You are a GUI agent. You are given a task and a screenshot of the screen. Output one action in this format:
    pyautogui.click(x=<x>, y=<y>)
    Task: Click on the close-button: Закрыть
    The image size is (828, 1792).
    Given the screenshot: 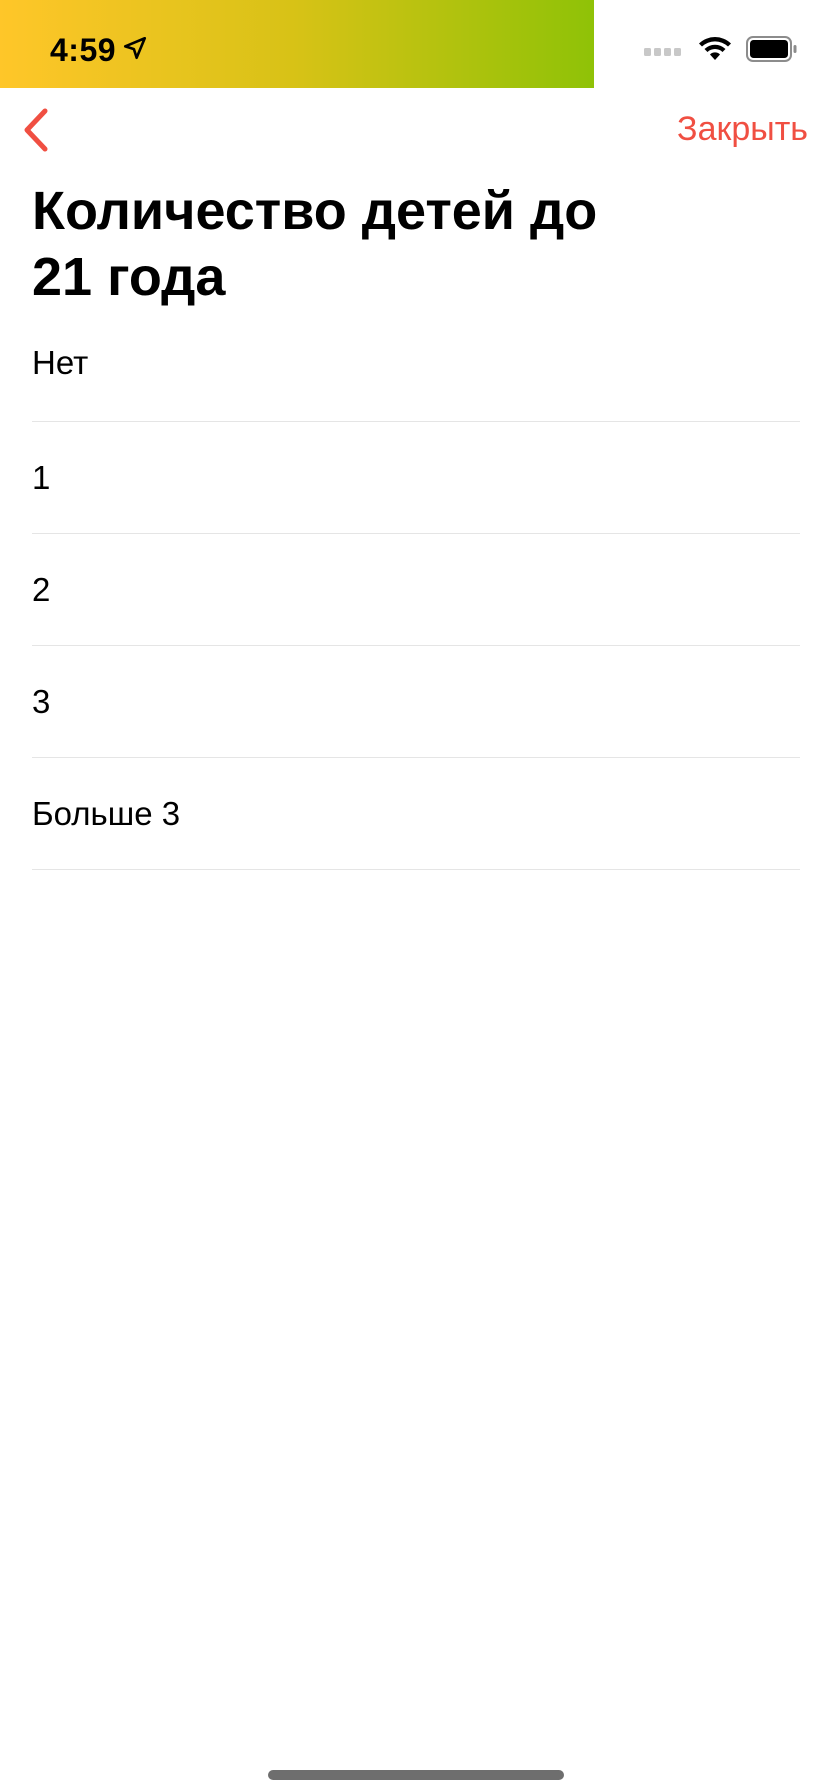 What is the action you would take?
    pyautogui.click(x=742, y=129)
    